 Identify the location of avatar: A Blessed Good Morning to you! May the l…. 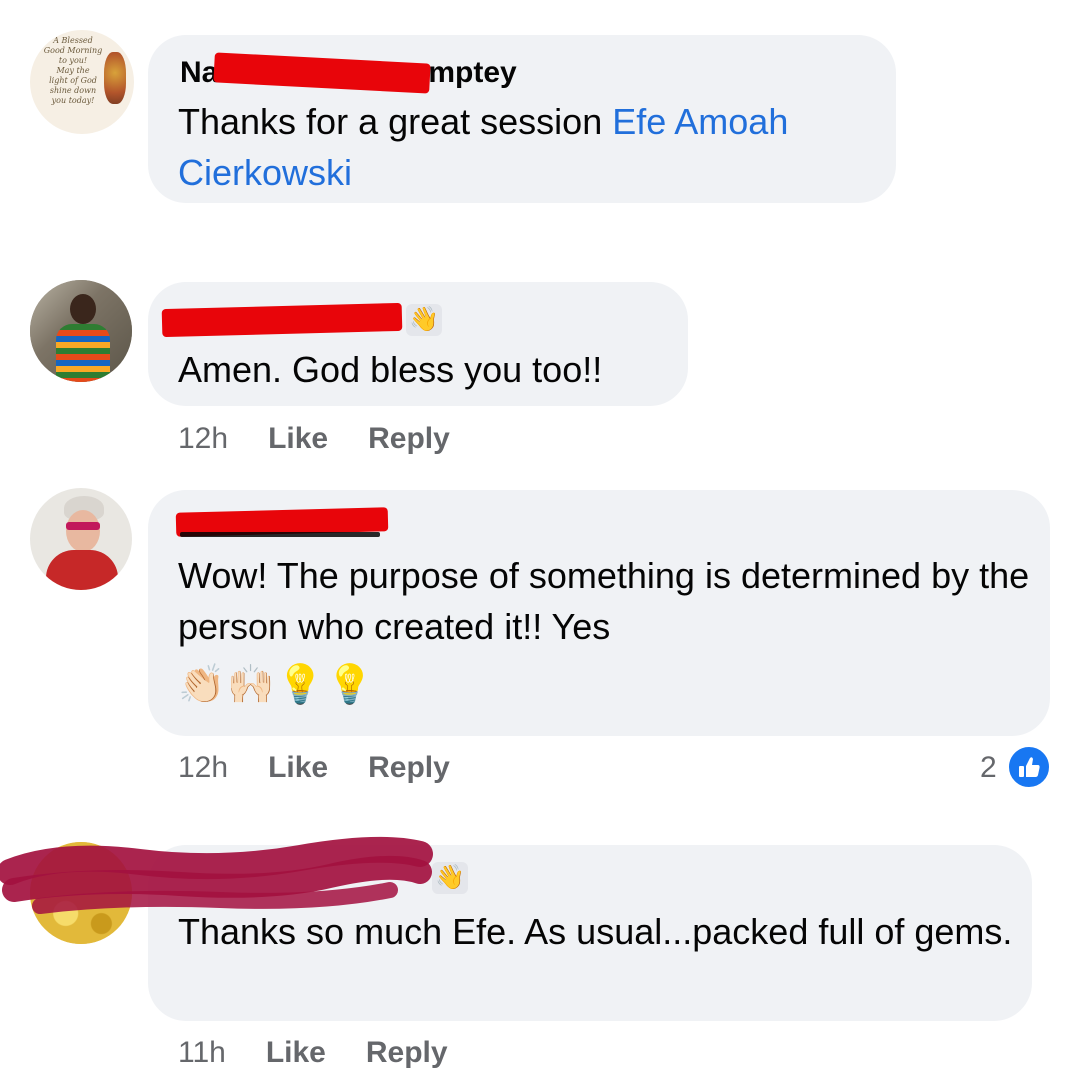
(82, 82).